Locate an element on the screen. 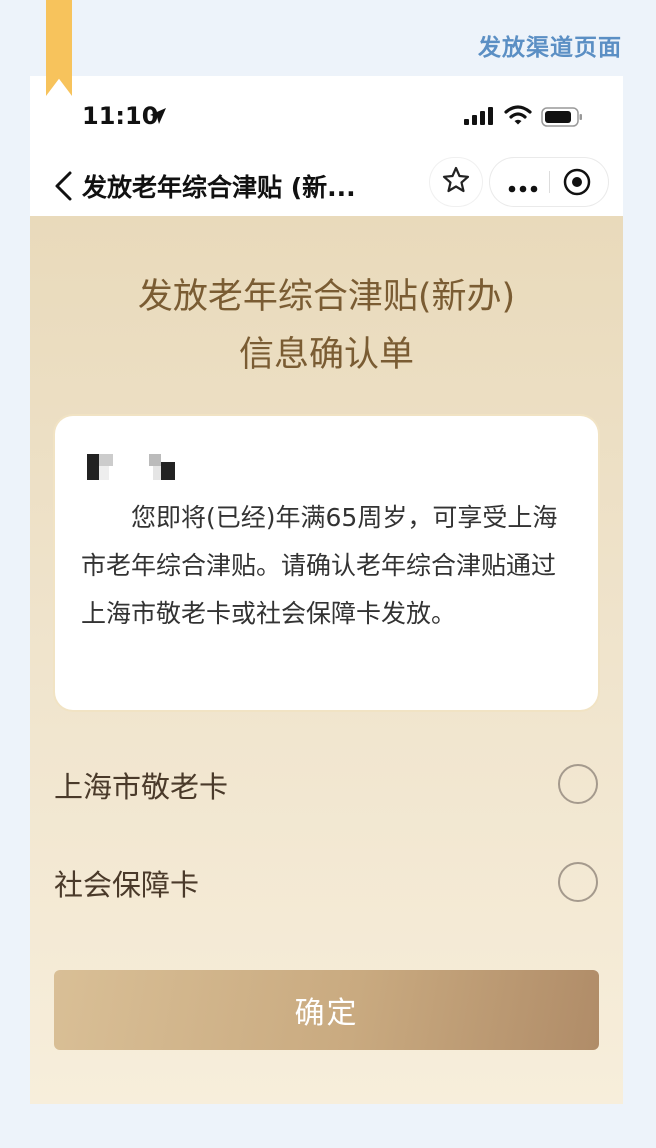 This screenshot has height=1148, width=656. signal-icon is located at coordinates (480, 118).